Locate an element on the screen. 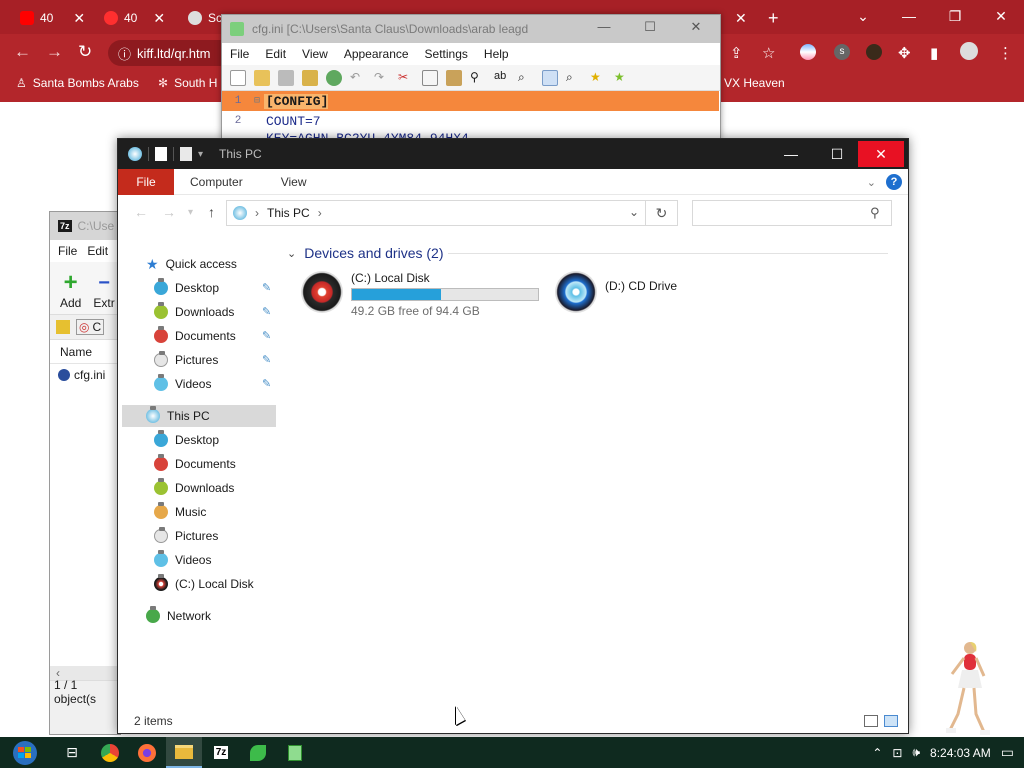 The image size is (1024, 768). back-arrow-icon: ← is located at coordinates (141, 212).